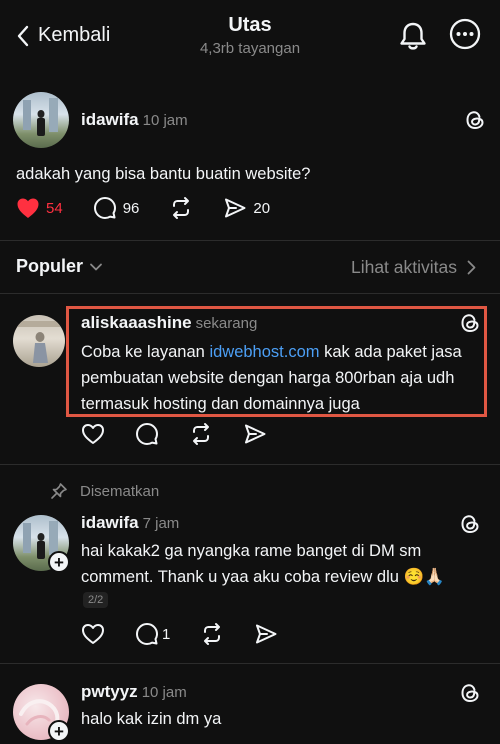 The image size is (500, 744). What do you see at coordinates (264, 352) in the screenshot?
I see `reply-link: idwebhost.com` at bounding box center [264, 352].